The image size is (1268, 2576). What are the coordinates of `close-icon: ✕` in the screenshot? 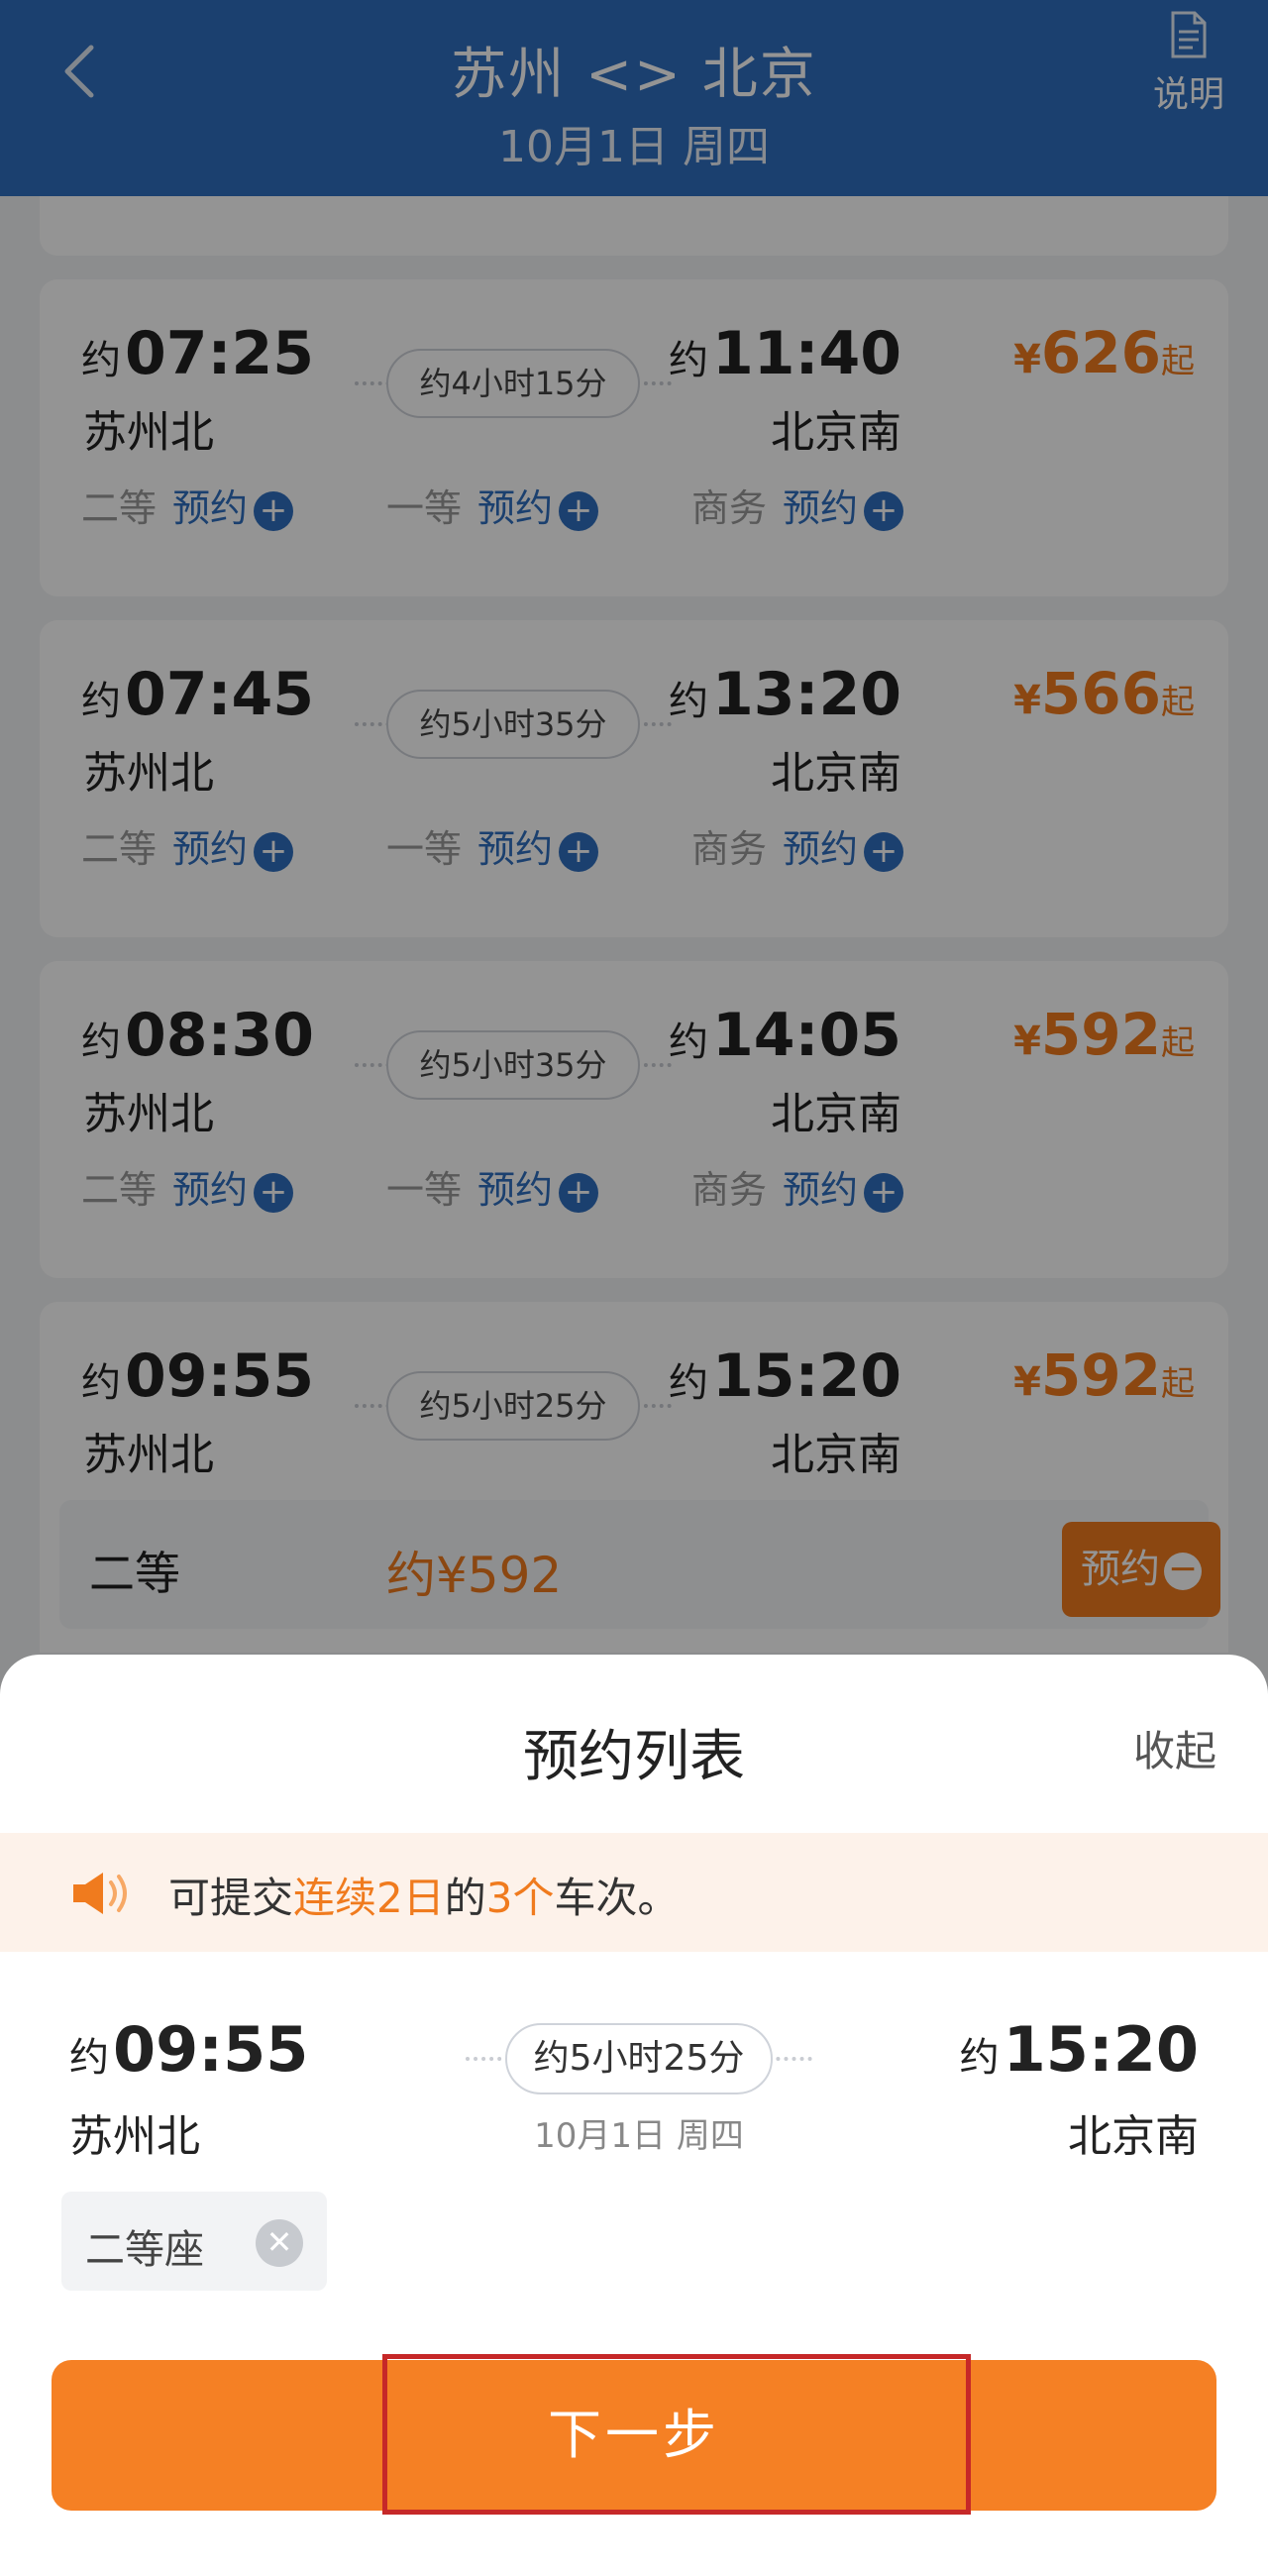 It's located at (279, 2243).